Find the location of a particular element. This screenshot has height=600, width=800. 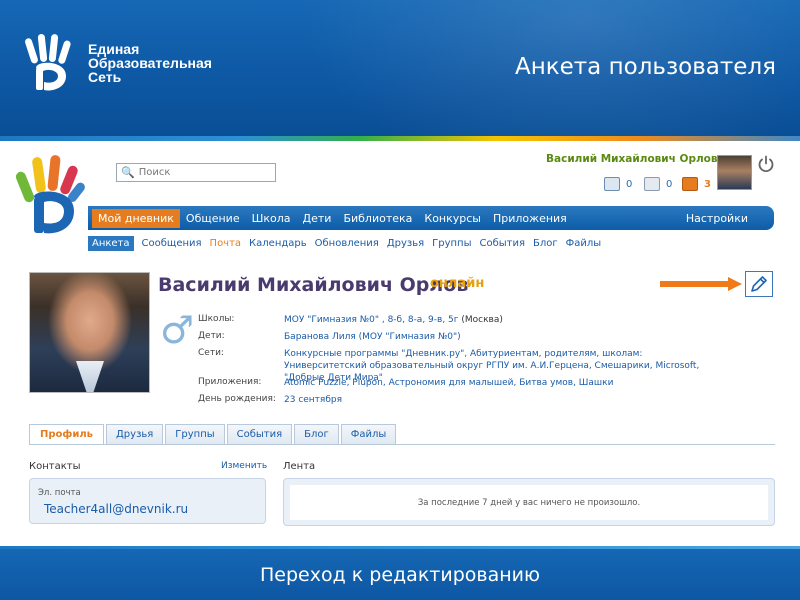

nav-contests: Конкурсы is located at coordinates (452, 218).